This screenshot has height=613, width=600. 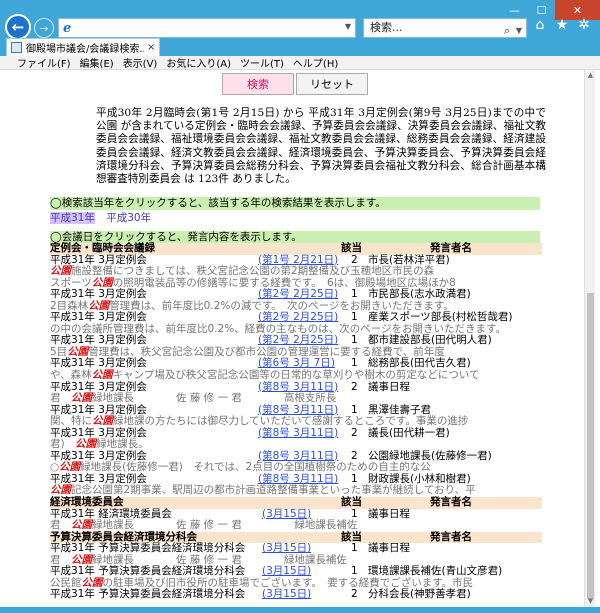 I want to click on snippet-after: 緑地課の方たちには御尽力していただいて感謝するところです。事業の進捗, so click(x=291, y=421).